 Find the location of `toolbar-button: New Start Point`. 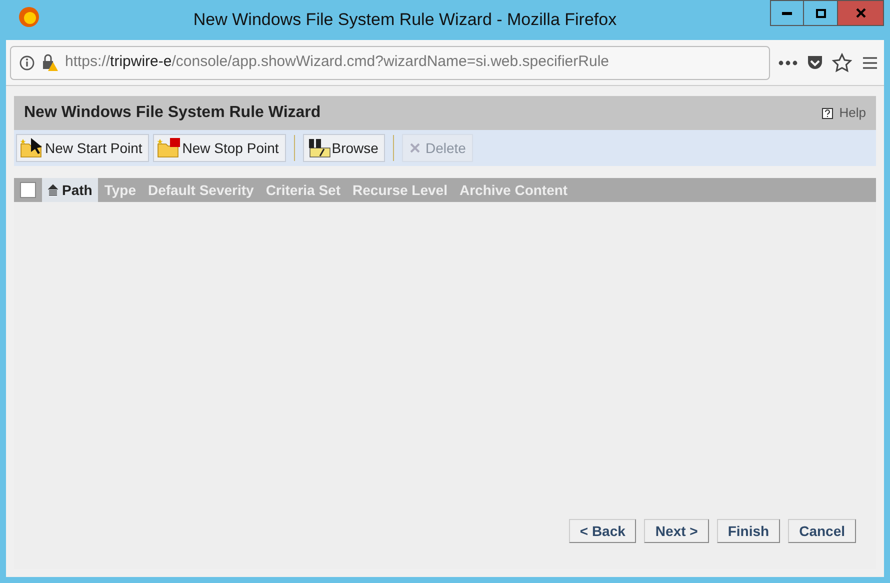

toolbar-button: New Start Point is located at coordinates (83, 148).